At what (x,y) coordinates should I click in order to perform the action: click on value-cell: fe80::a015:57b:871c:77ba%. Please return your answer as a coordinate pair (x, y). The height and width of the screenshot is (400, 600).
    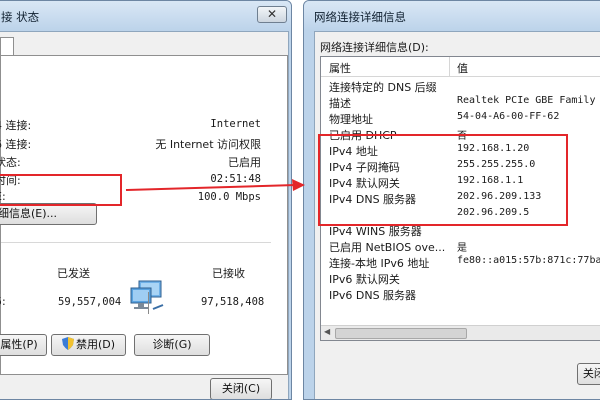
    Looking at the image, I should click on (528, 260).